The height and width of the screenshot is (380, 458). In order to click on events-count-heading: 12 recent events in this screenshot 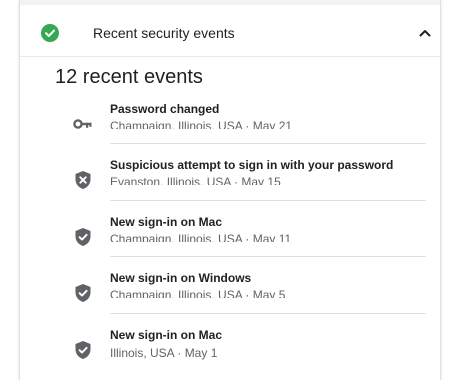, I will do `click(129, 77)`.